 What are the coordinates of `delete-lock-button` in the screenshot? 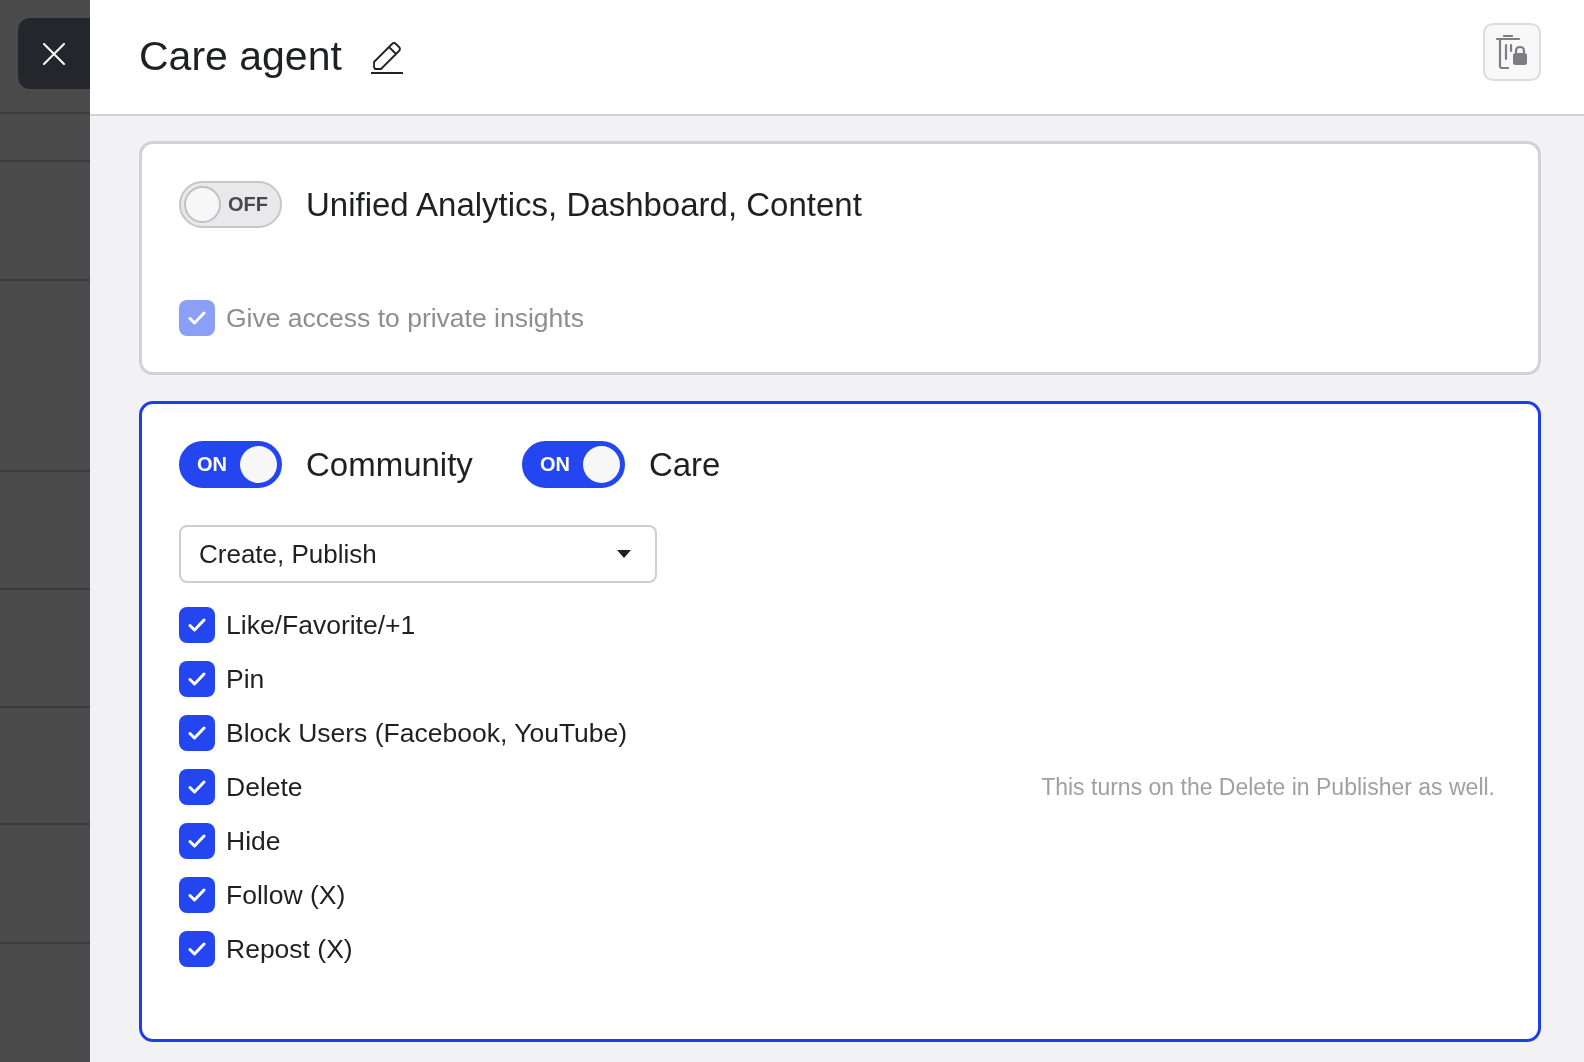 It's located at (1512, 52).